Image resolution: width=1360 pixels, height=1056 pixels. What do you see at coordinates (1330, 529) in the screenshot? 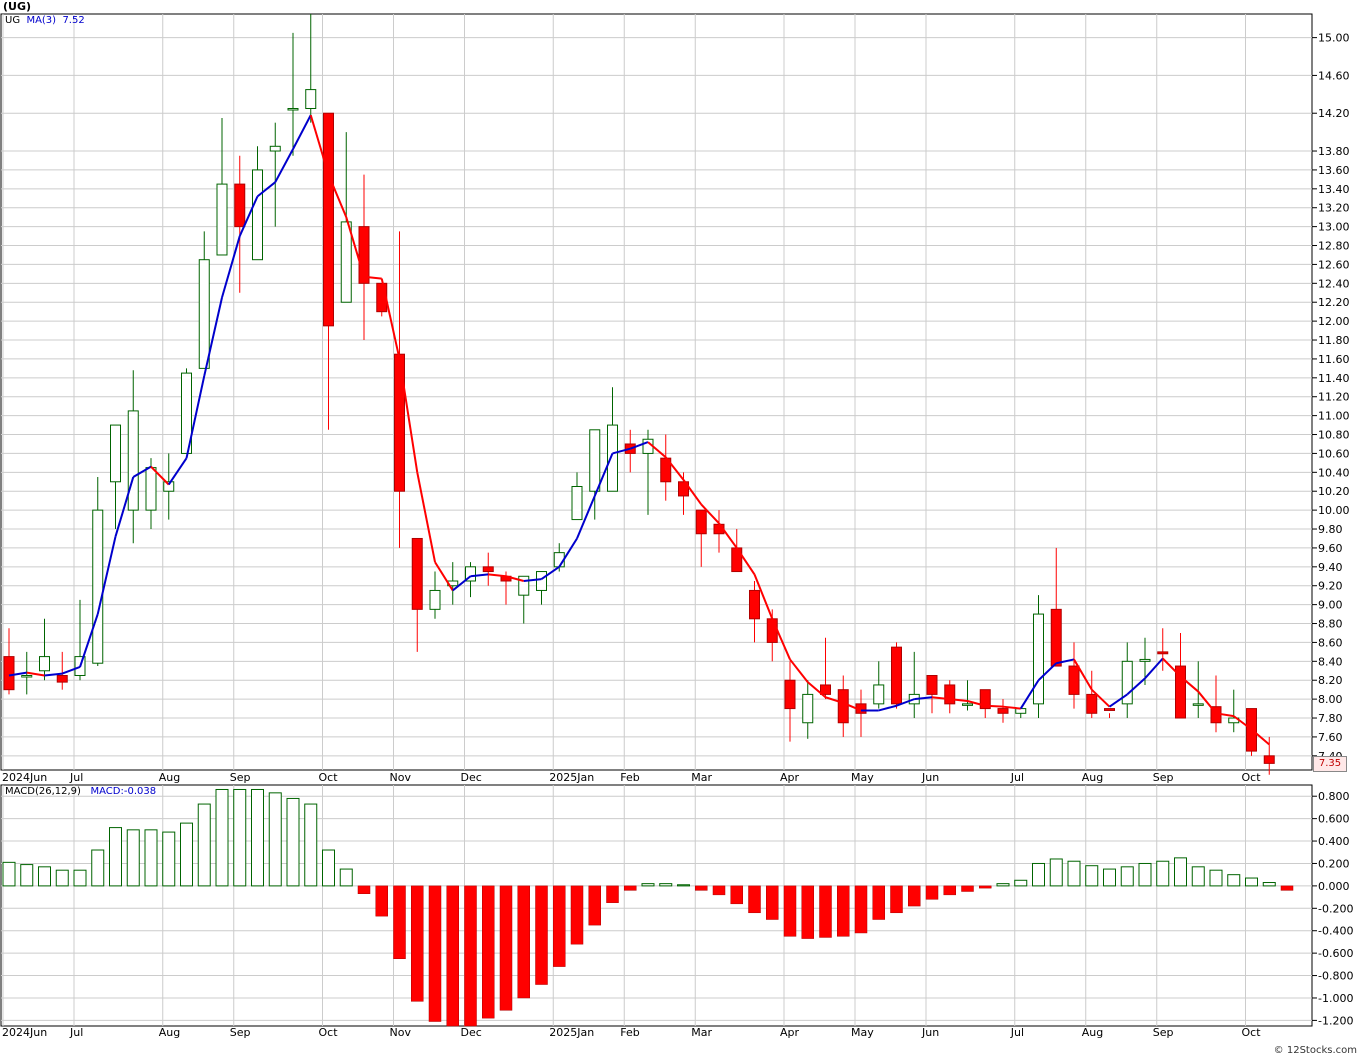
I see `price-ytick-label: 9.80` at bounding box center [1330, 529].